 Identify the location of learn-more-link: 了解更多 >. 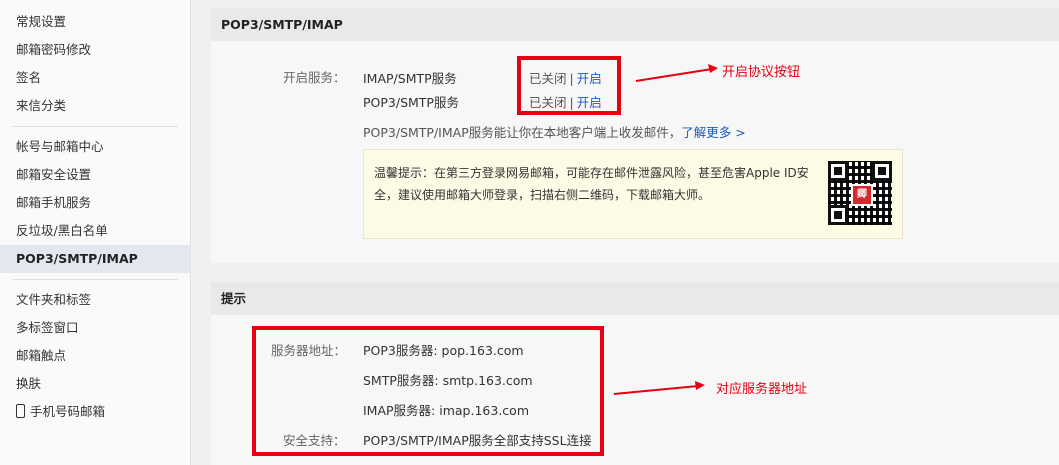
(713, 132).